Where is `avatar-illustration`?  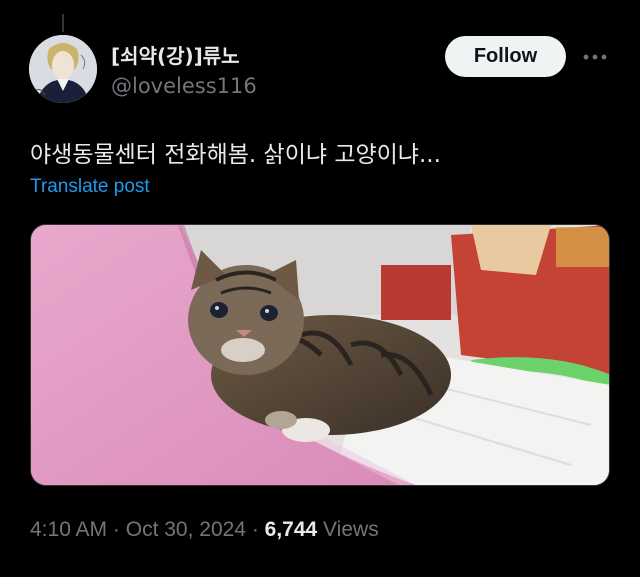
avatar-illustration is located at coordinates (63, 69).